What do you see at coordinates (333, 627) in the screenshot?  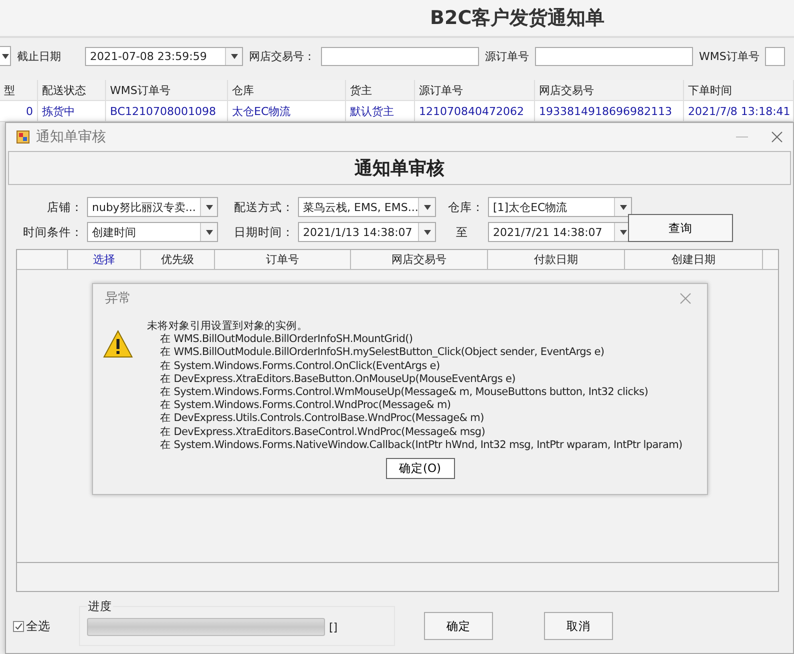 I see `progress-reading: []` at bounding box center [333, 627].